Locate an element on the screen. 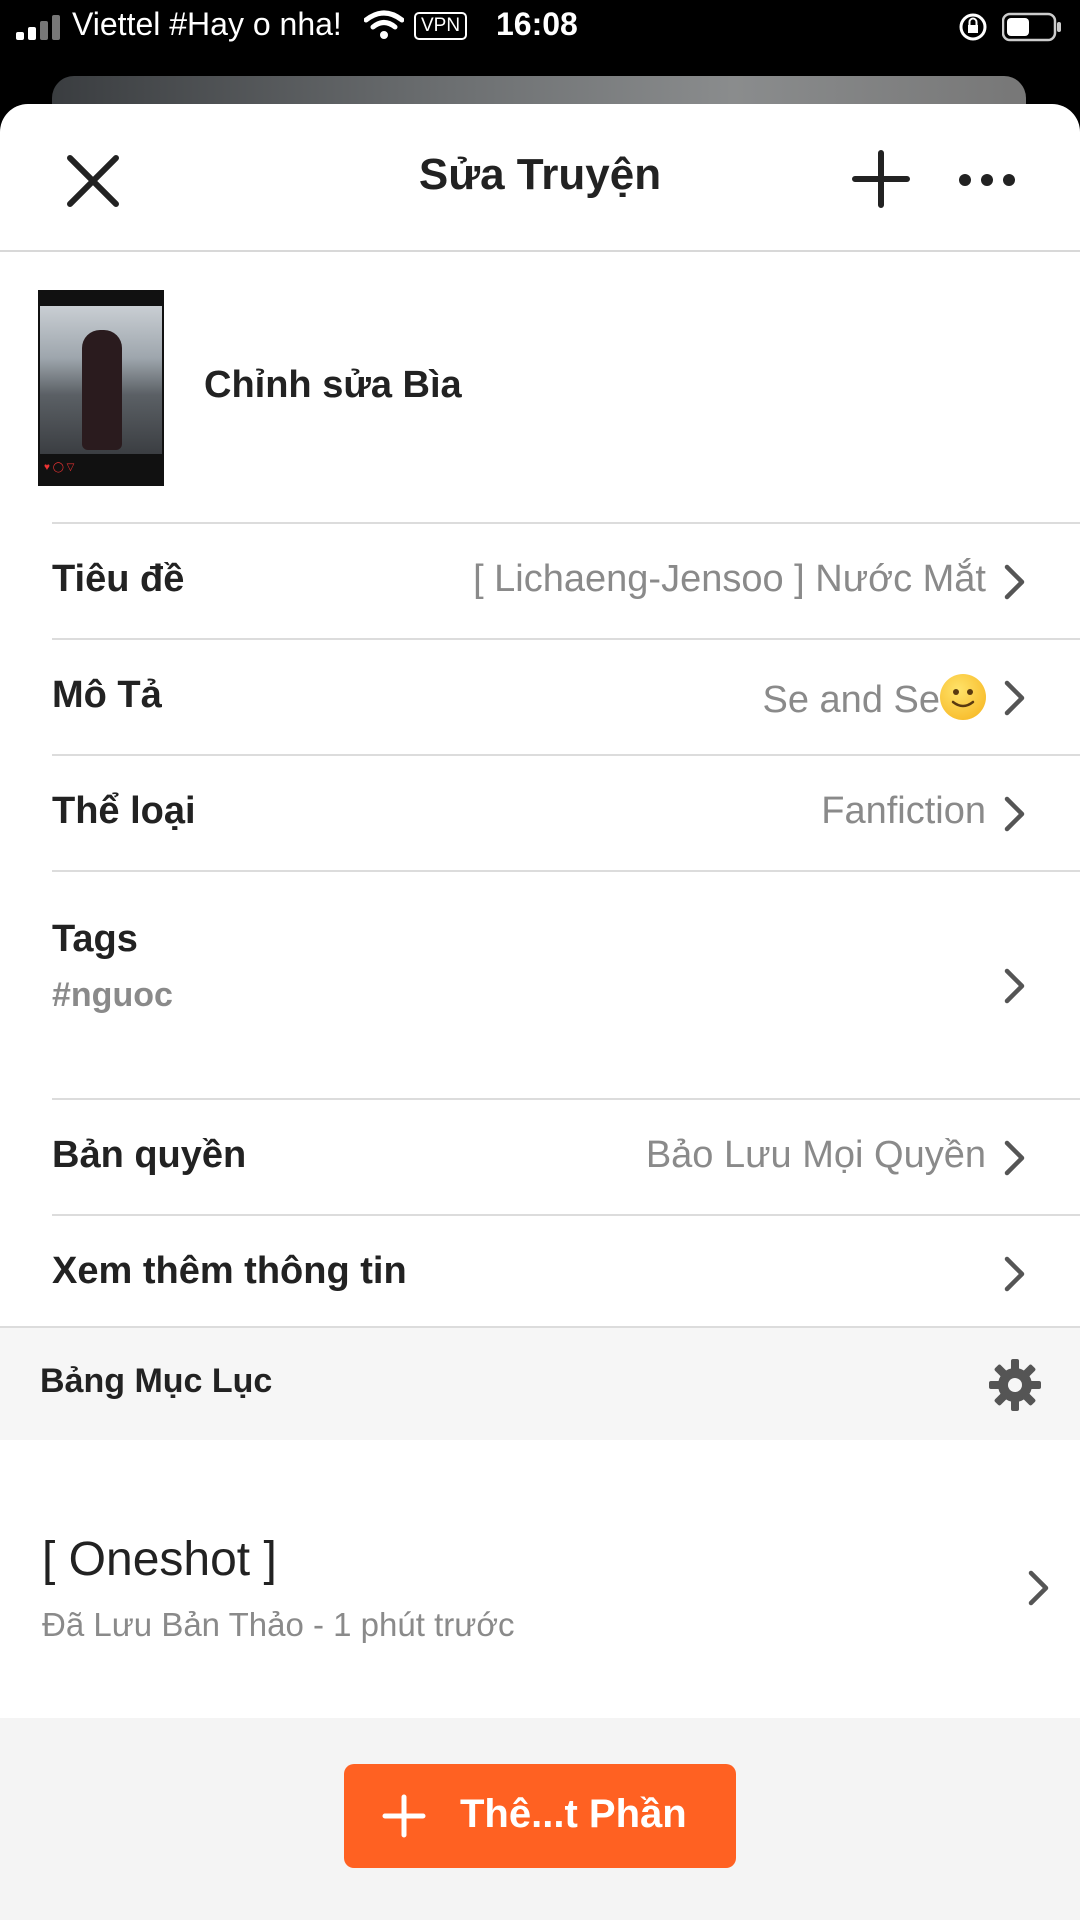 The height and width of the screenshot is (1920, 1080). genre-label: Thể loại is located at coordinates (124, 811).